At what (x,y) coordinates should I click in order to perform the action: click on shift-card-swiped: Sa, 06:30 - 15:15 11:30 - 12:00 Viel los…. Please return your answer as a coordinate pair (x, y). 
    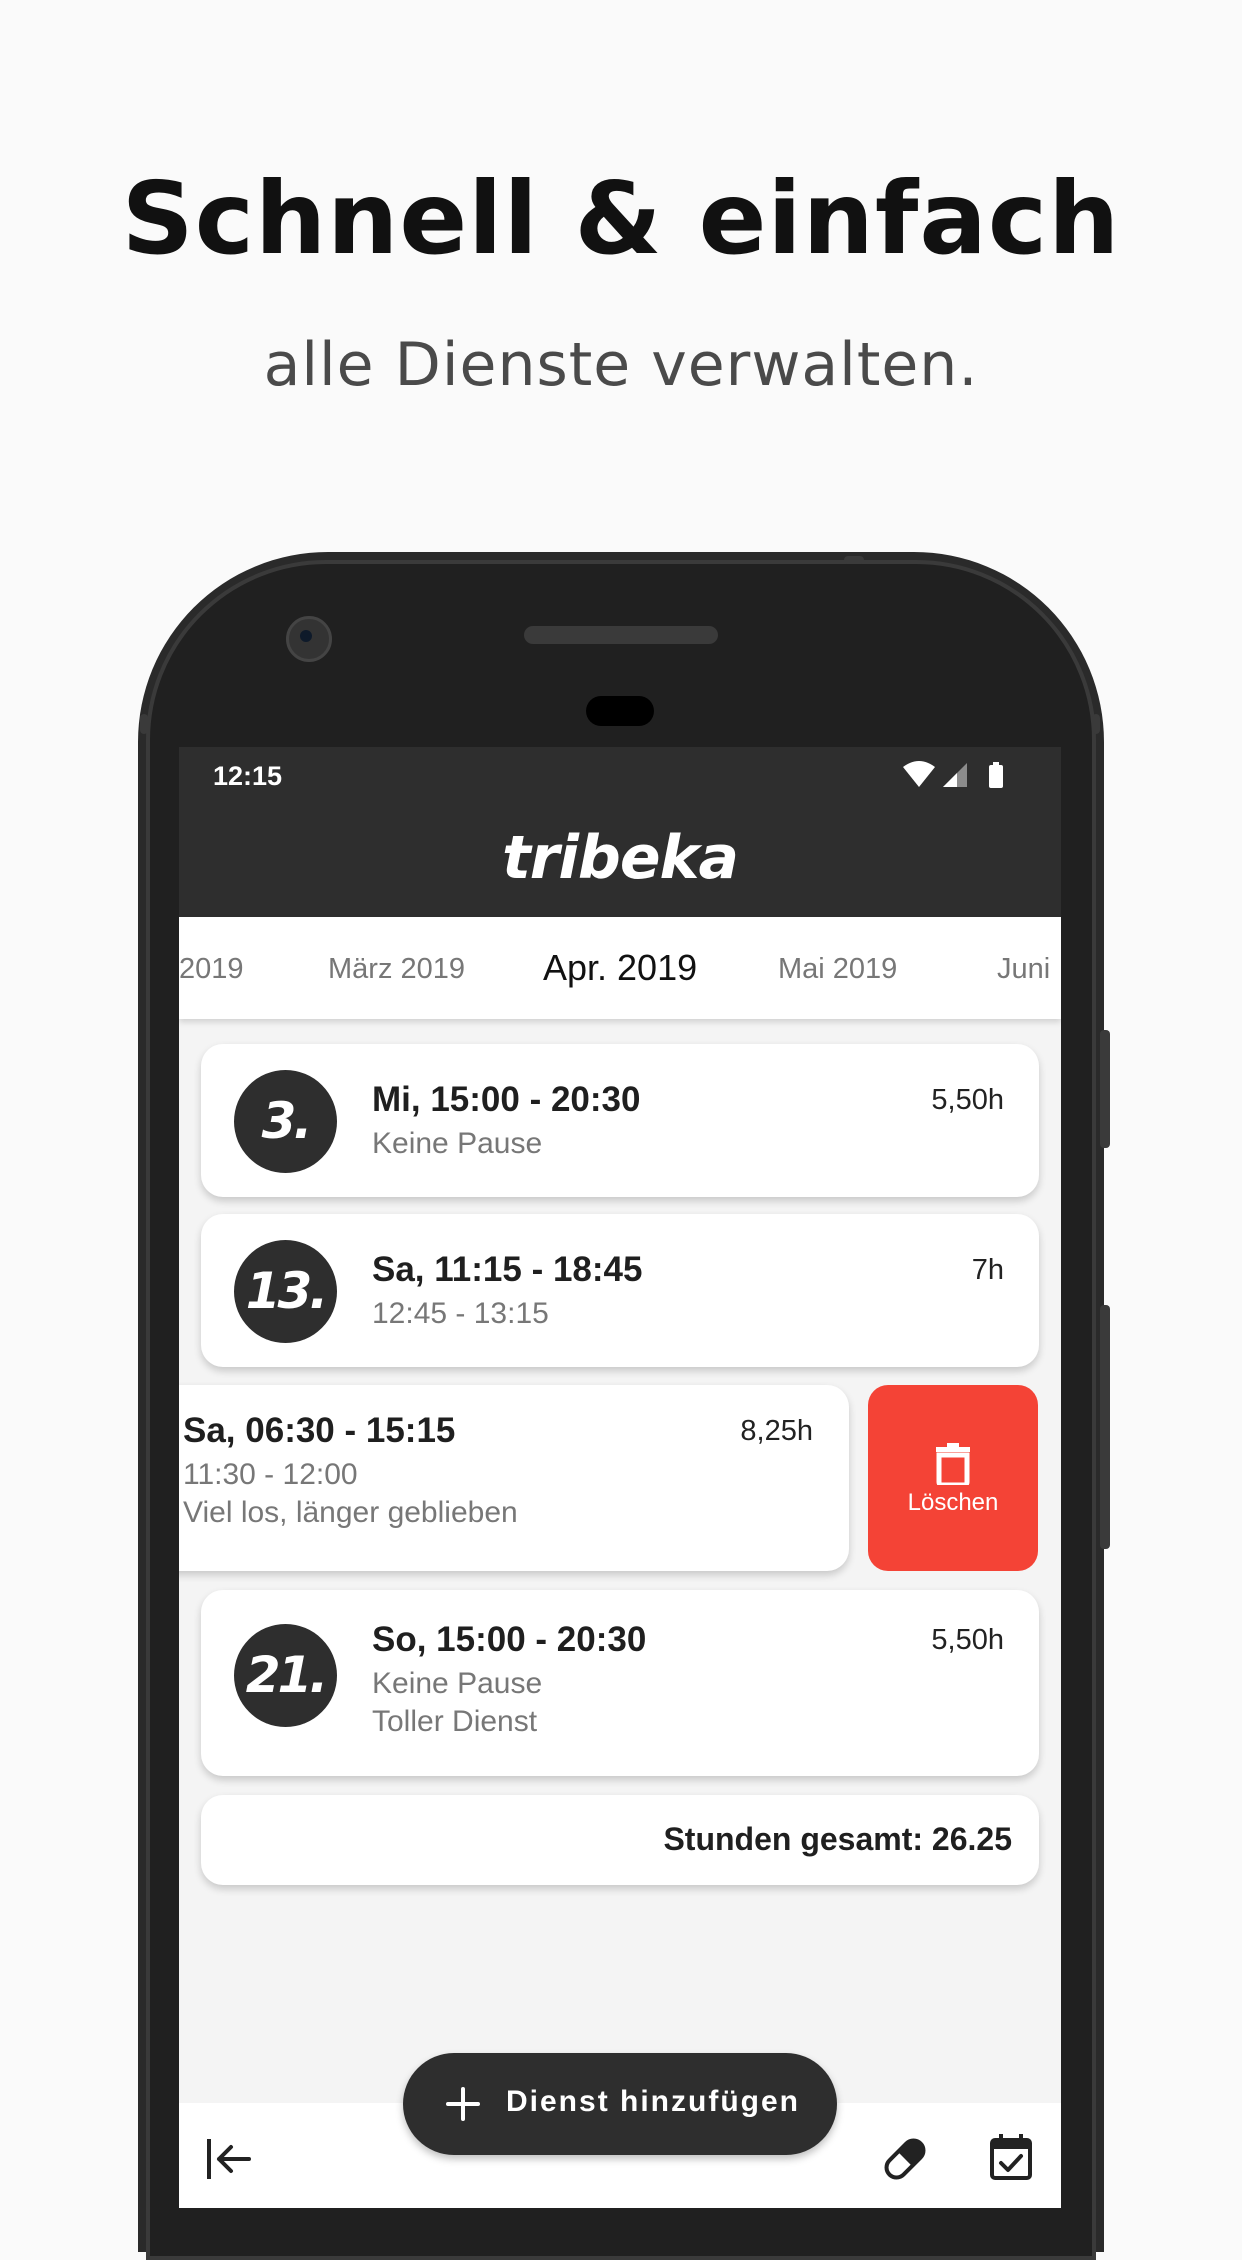
    Looking at the image, I should click on (514, 1478).